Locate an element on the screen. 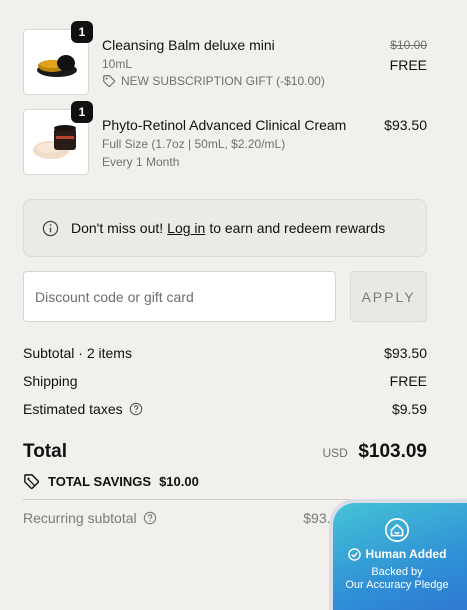  badge-line-2: Our Accuracy Pledge is located at coordinates (397, 585).